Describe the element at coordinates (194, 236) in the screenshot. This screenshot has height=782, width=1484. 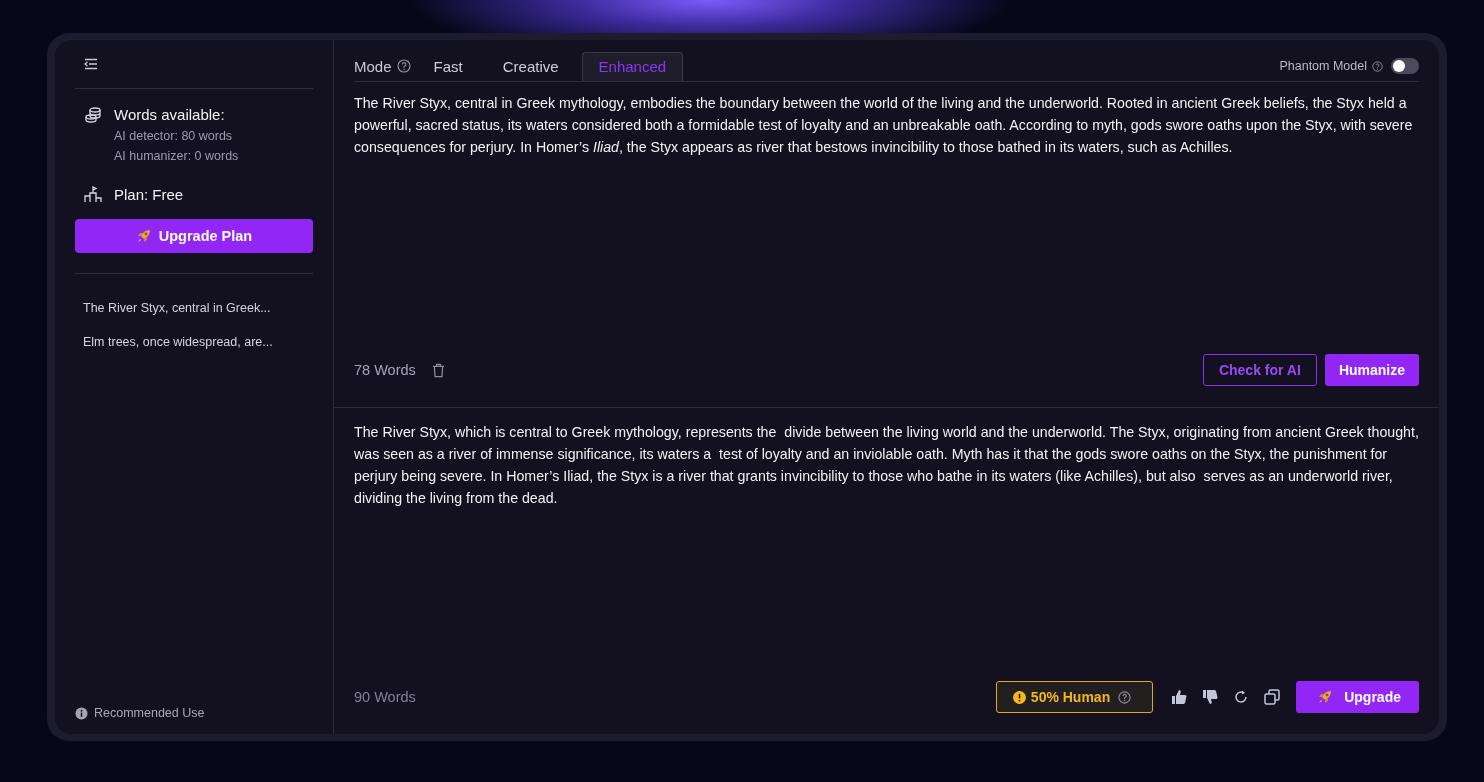
I see `upgrade-plan-button: Upgrade Plan` at that location.